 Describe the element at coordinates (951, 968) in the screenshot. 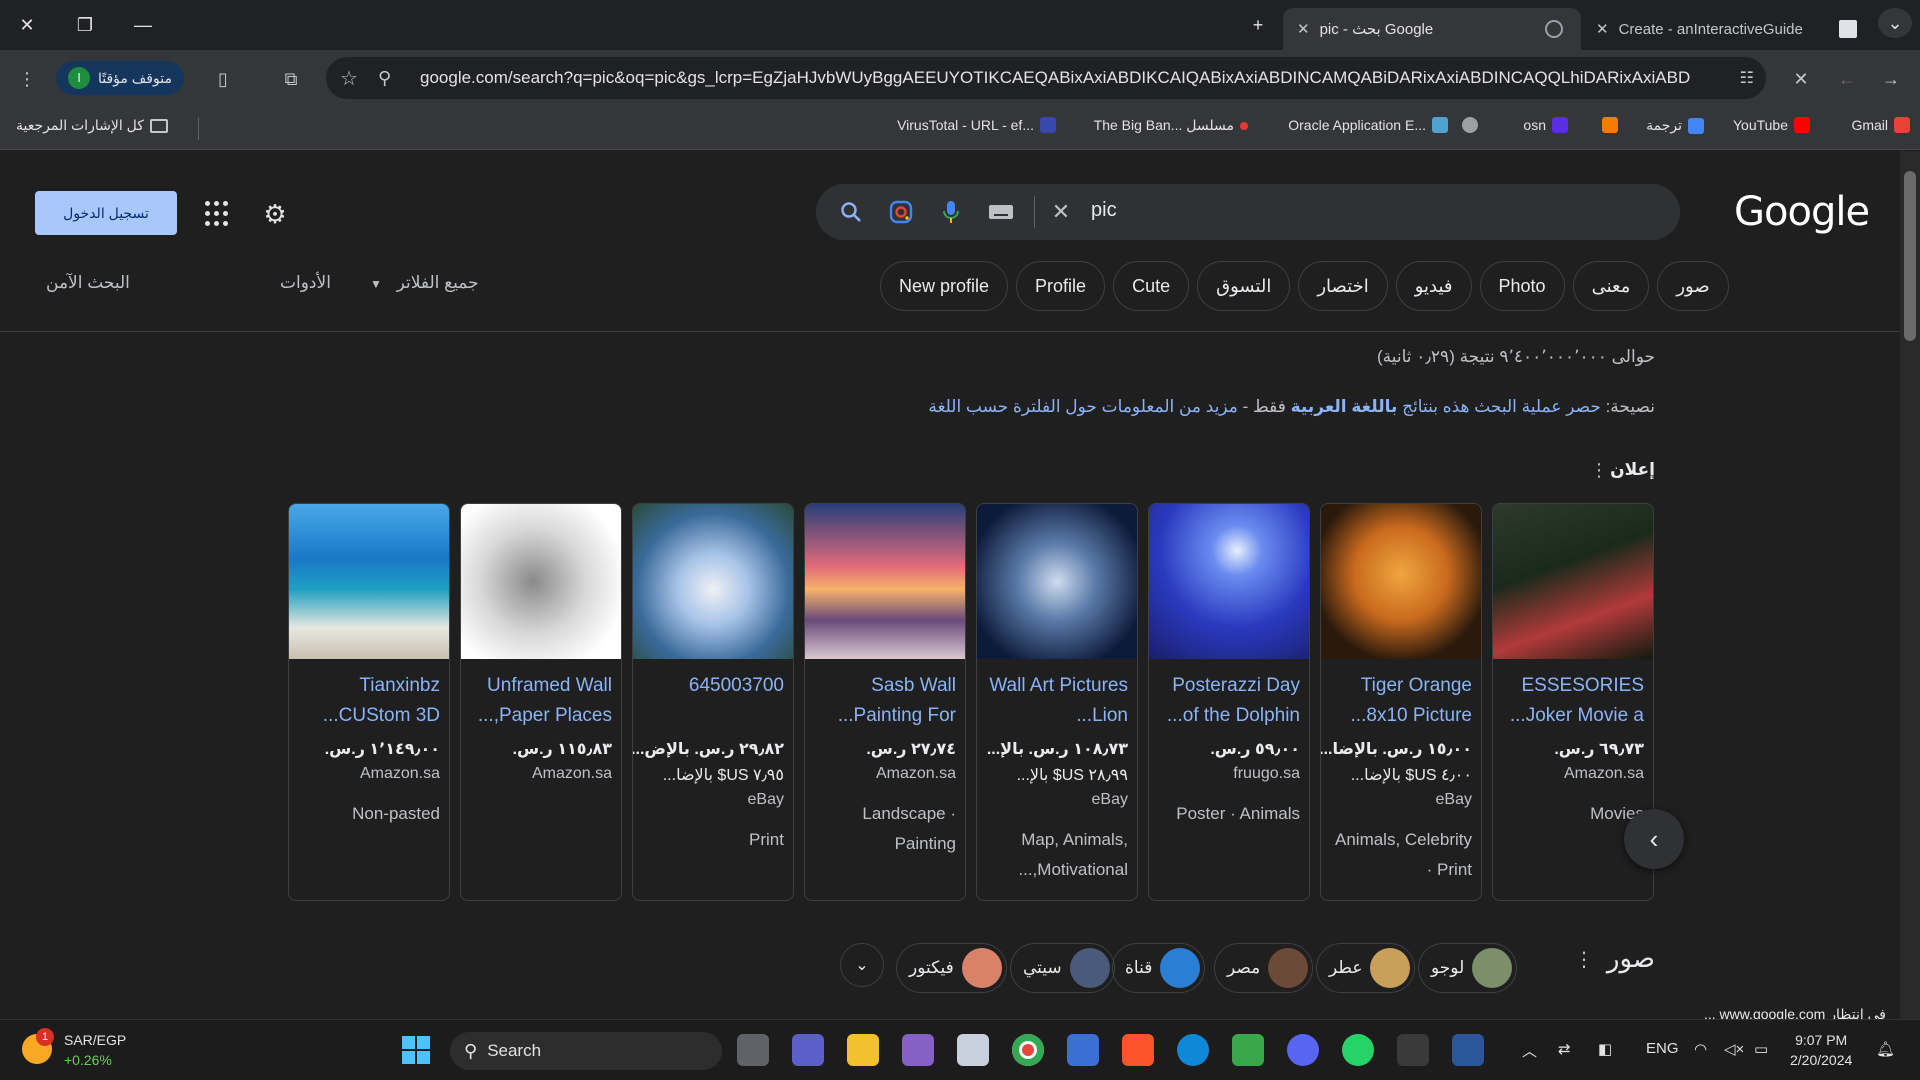

I see `image-topic-chip: فيكتور` at that location.